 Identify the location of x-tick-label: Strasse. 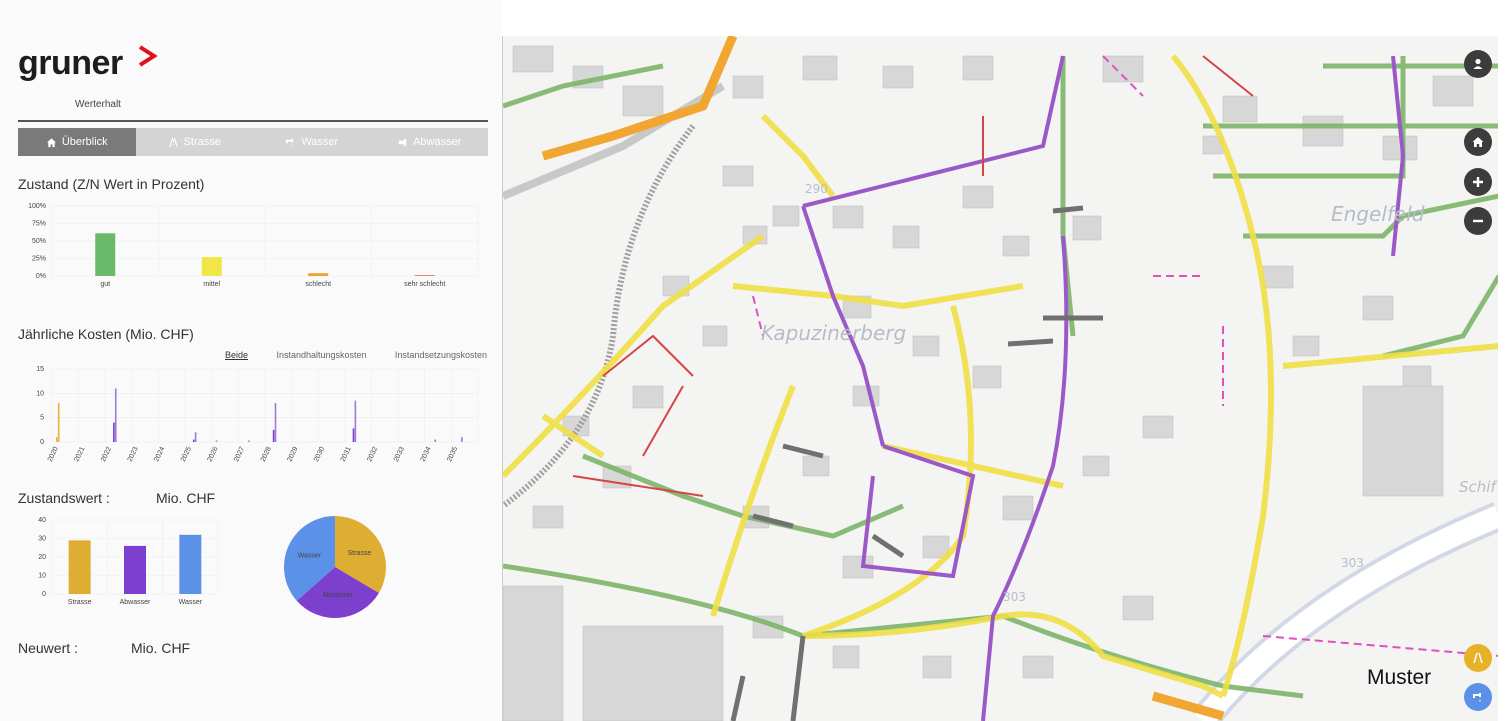
(80, 602).